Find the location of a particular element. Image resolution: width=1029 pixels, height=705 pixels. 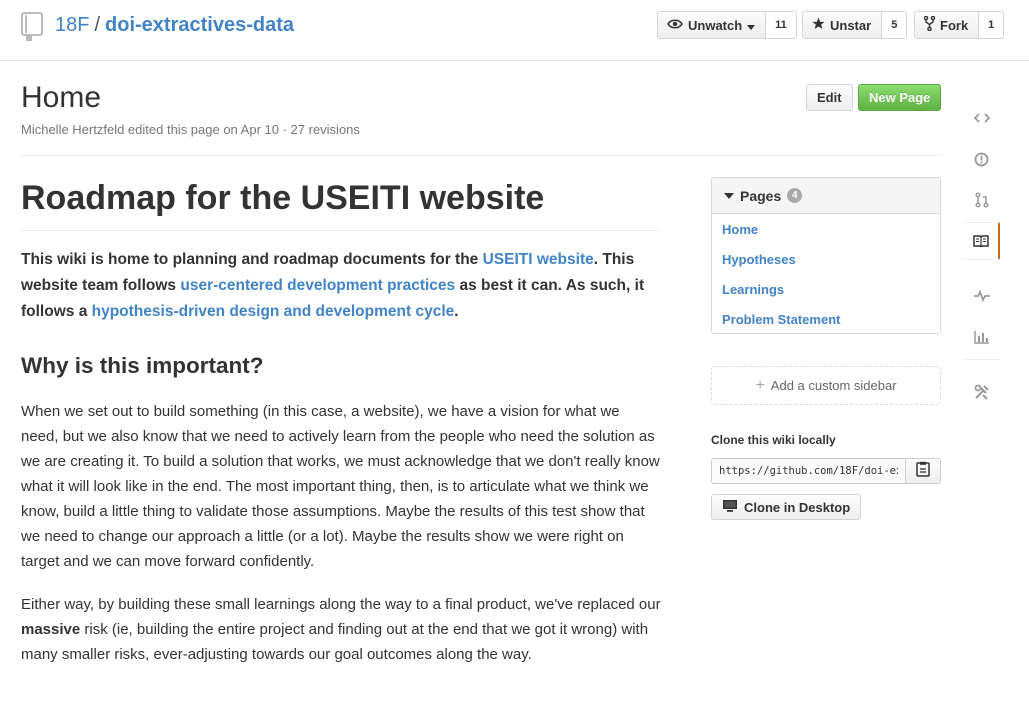

pull-request-icon is located at coordinates (981, 200).